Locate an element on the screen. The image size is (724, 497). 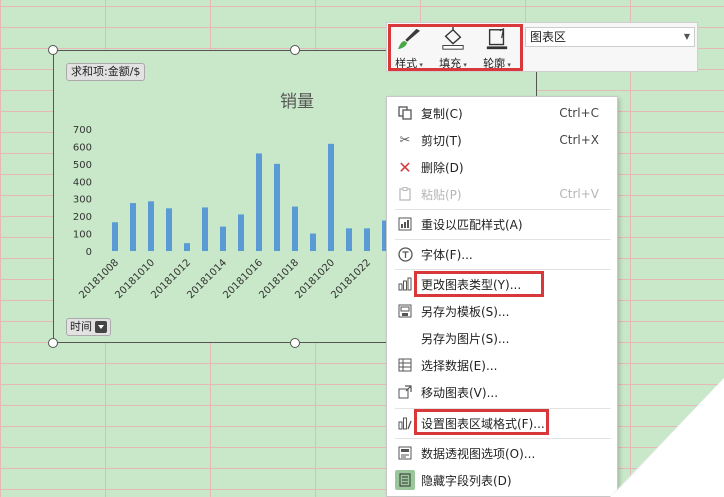
axis-field-label: 时间 is located at coordinates (81, 326).